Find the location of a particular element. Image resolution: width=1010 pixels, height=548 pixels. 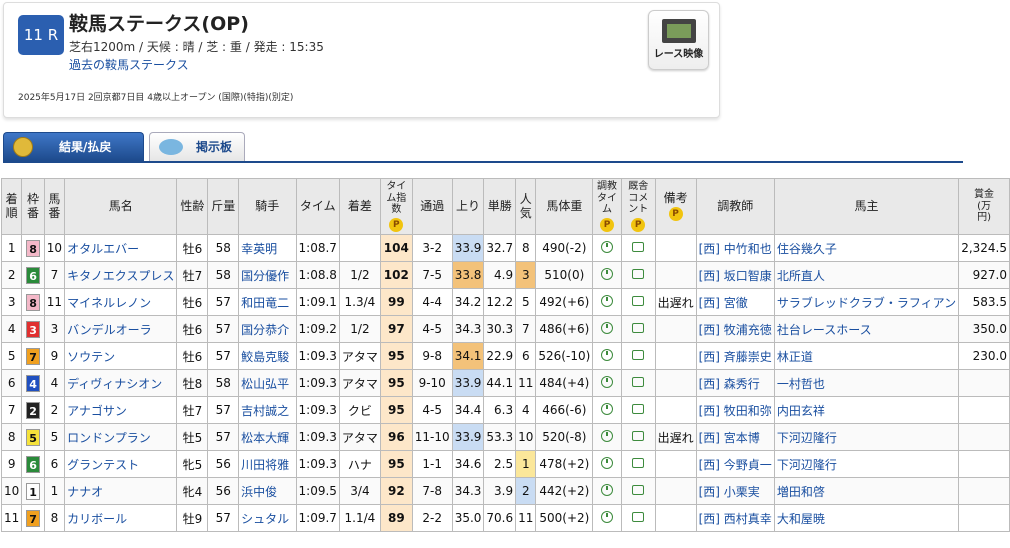

owner-link: 大和屋暁 is located at coordinates (866, 518).